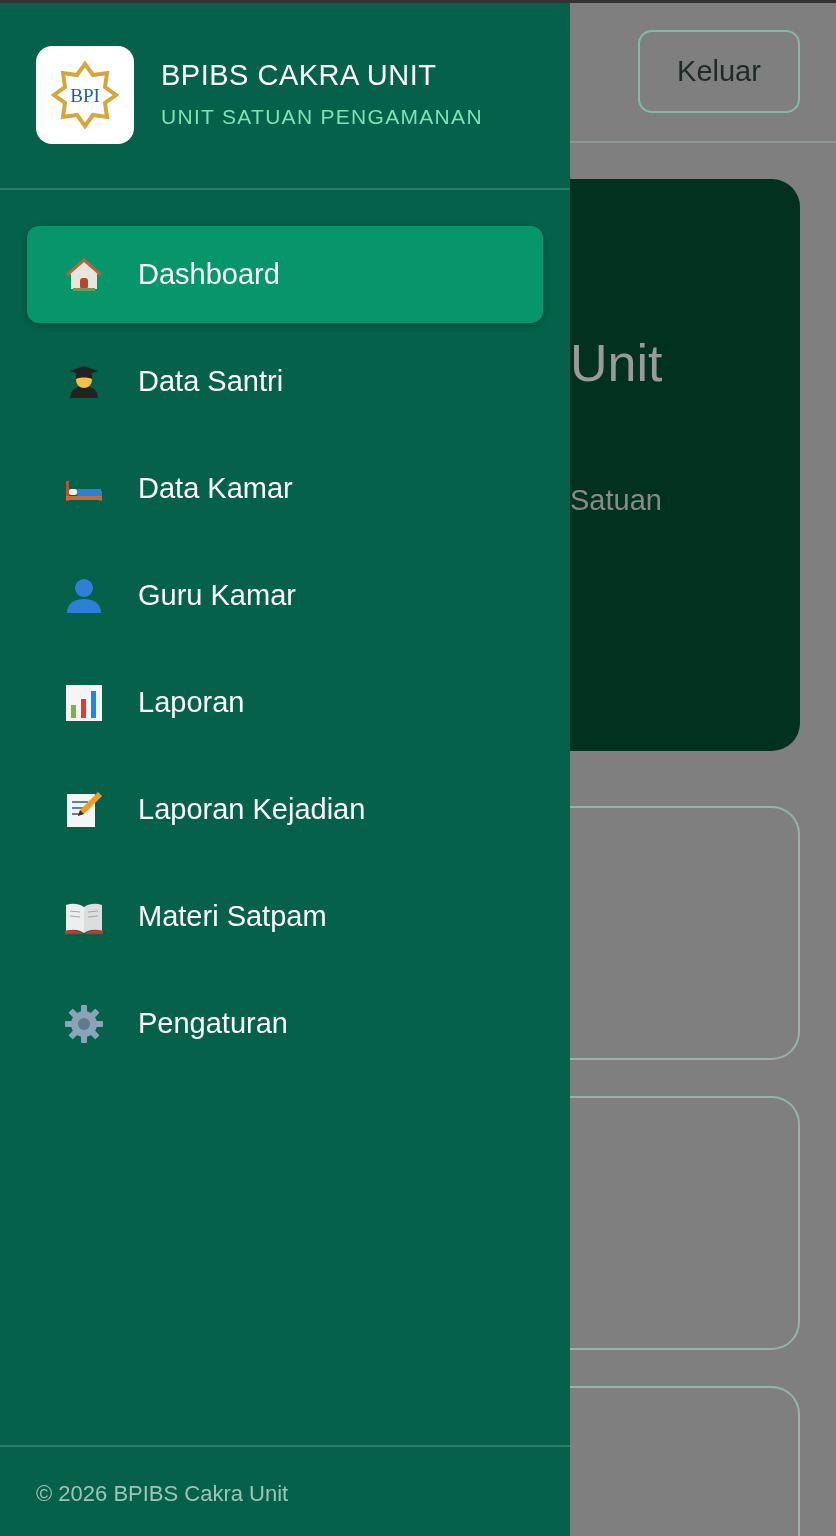 The height and width of the screenshot is (1536, 836). What do you see at coordinates (285, 274) in the screenshot?
I see `nav-item: Dashboard` at bounding box center [285, 274].